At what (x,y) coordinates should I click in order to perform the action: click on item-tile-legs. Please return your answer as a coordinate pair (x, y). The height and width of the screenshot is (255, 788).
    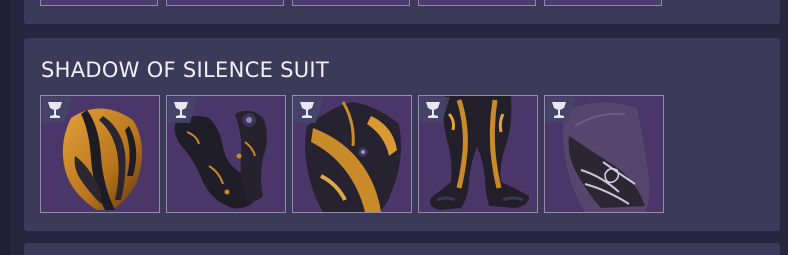
    Looking at the image, I should click on (478, 154).